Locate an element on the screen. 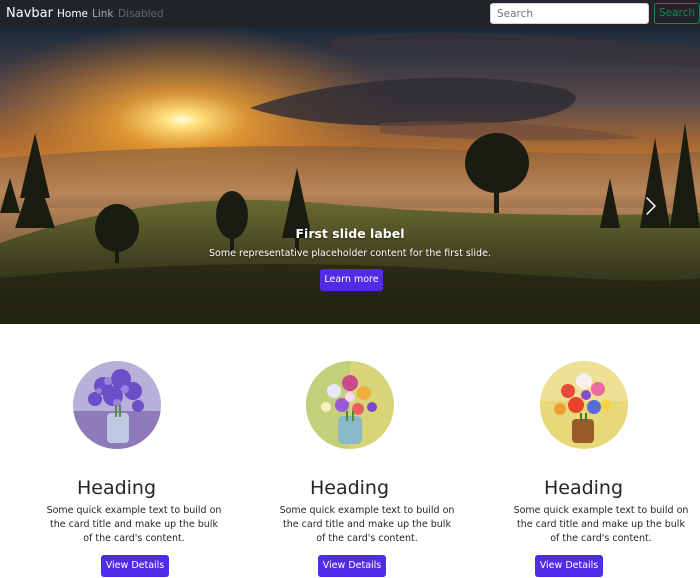 The image size is (700, 578). carousel-next-button is located at coordinates (651, 206).